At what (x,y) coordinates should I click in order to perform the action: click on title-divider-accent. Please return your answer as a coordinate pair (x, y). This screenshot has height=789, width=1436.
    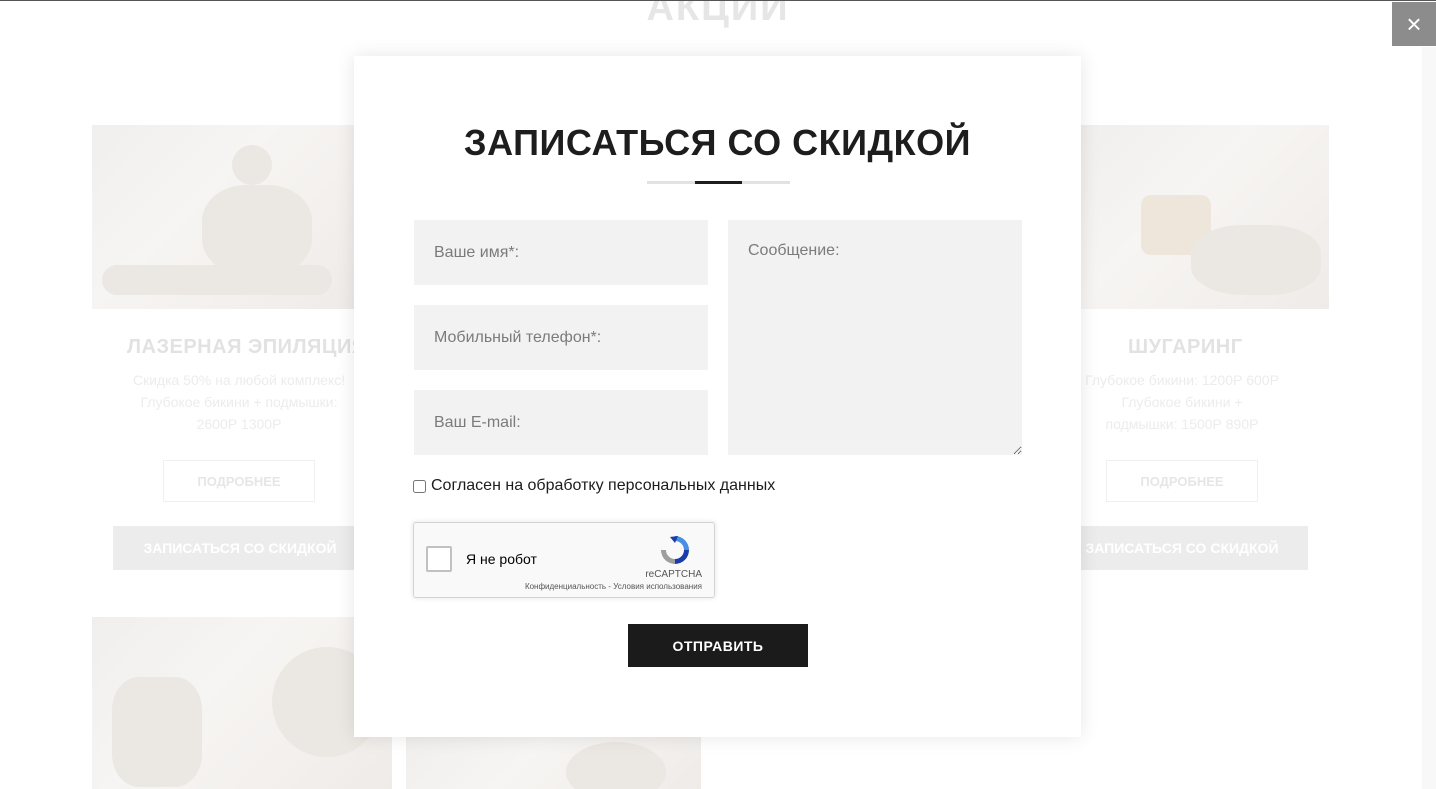
    Looking at the image, I should click on (718, 182).